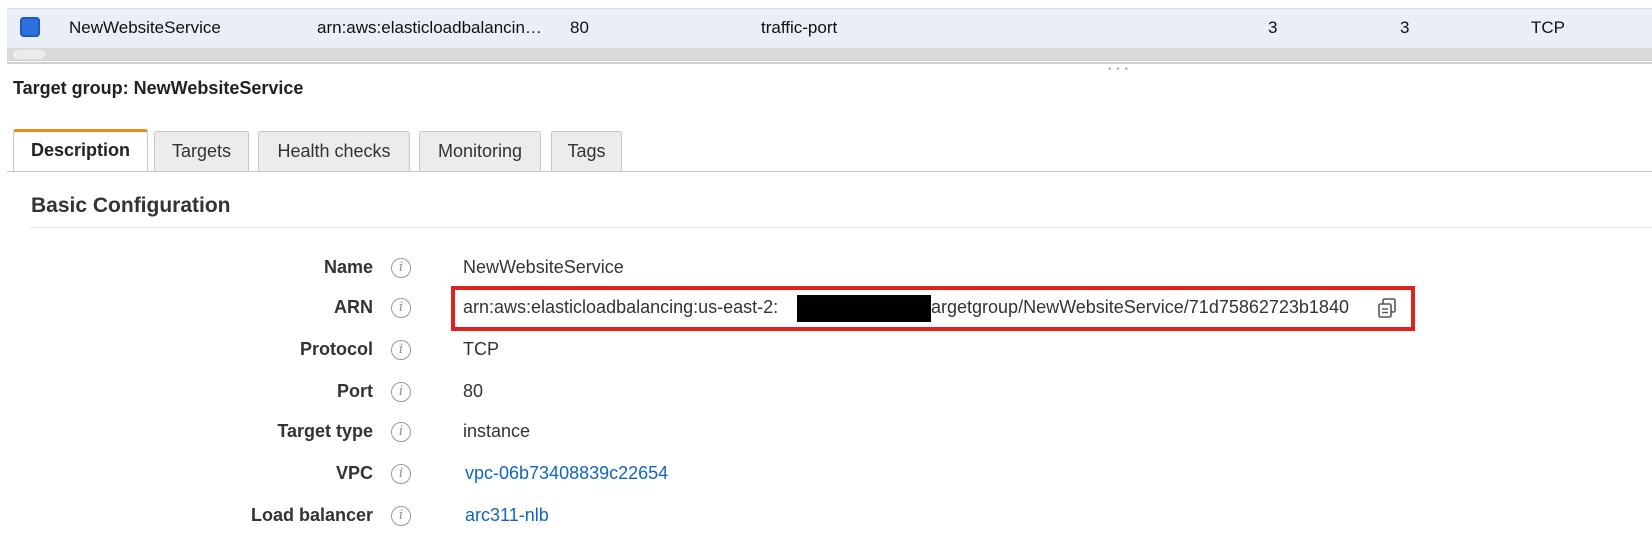  What do you see at coordinates (566, 473) in the screenshot?
I see `vpc-link: vpc-06b73408839c22654` at bounding box center [566, 473].